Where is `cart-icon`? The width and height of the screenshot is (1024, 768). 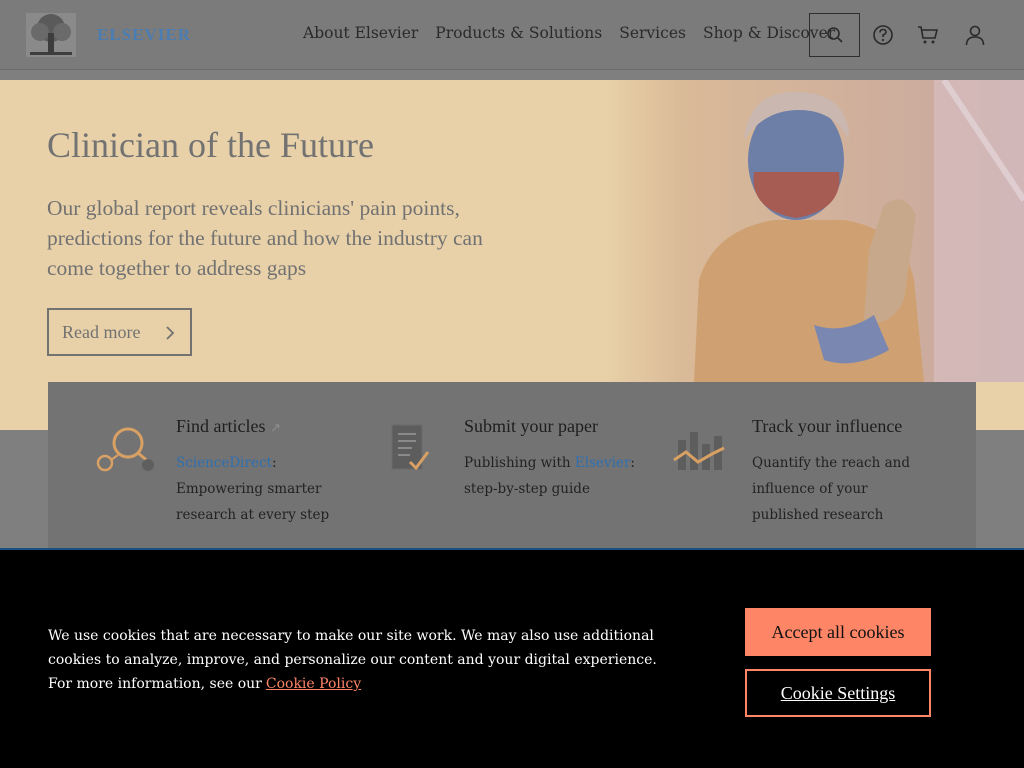 cart-icon is located at coordinates (928, 35).